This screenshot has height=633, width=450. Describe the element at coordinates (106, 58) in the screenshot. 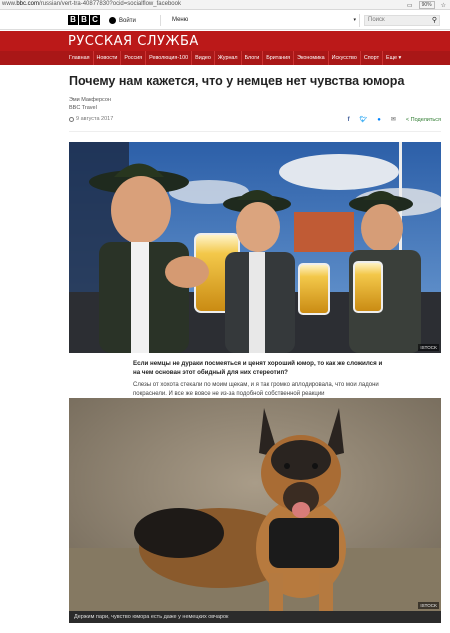

I see `nav-item-news: Новости` at that location.